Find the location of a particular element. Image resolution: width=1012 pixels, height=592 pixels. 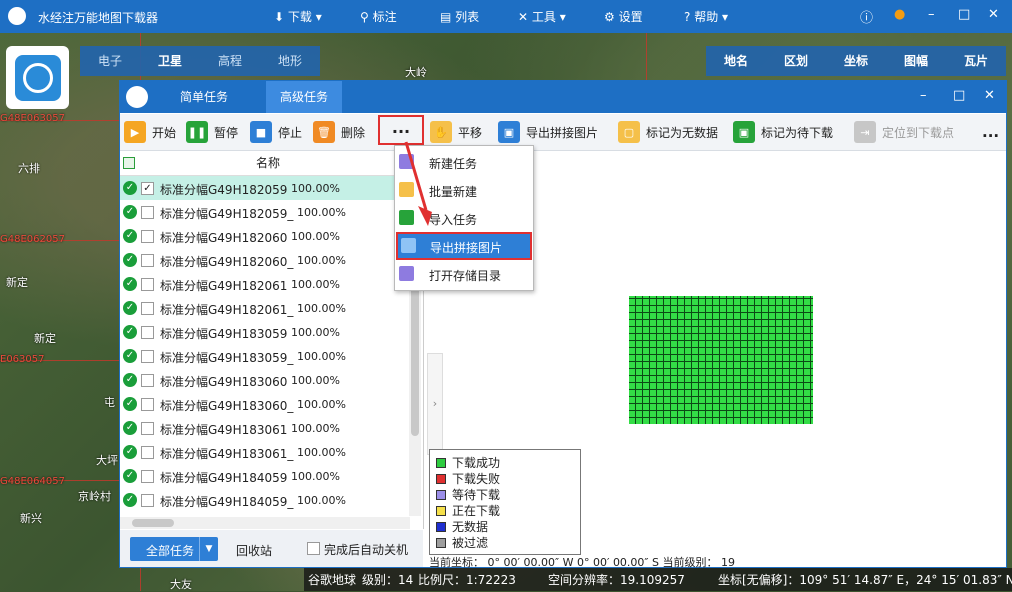

map-place-label: 大友 is located at coordinates (181, 584).